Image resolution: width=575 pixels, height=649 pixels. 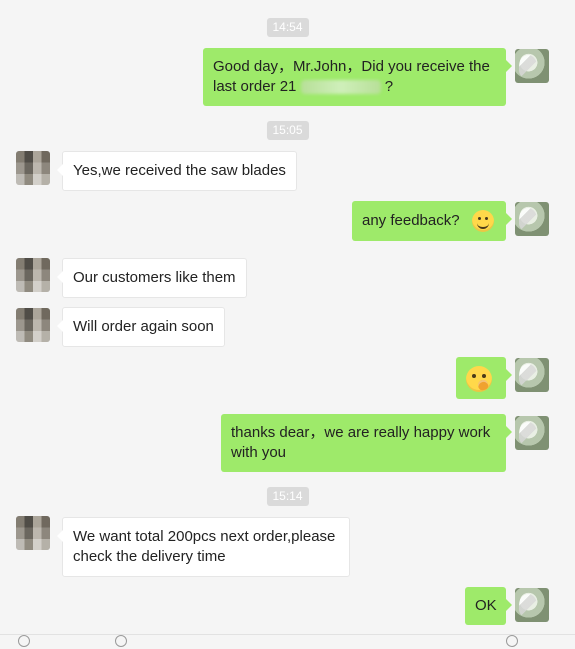 What do you see at coordinates (411, 220) in the screenshot?
I see `message-text: any feedback?` at bounding box center [411, 220].